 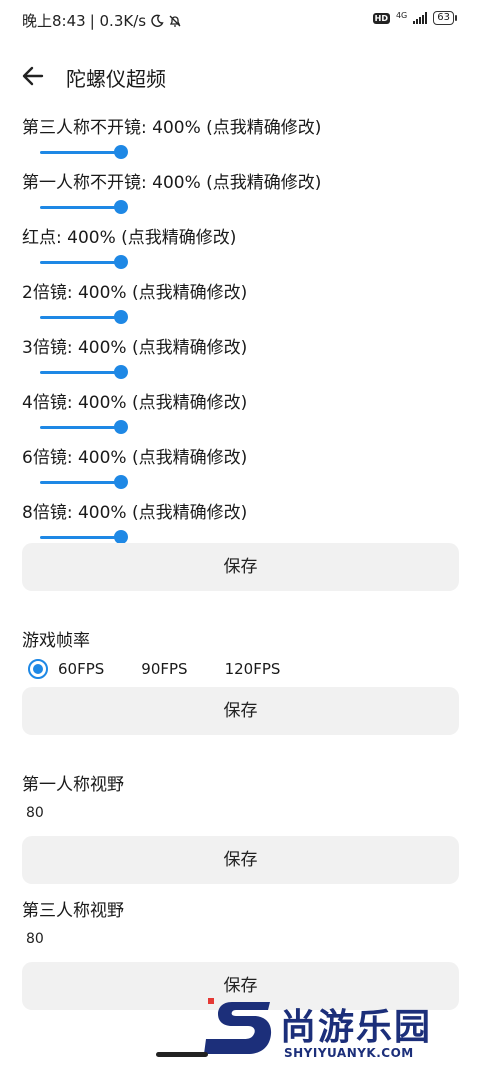 I want to click on slider-red-dot: 红点: 400% (点我精确修改), so click(x=242, y=248).